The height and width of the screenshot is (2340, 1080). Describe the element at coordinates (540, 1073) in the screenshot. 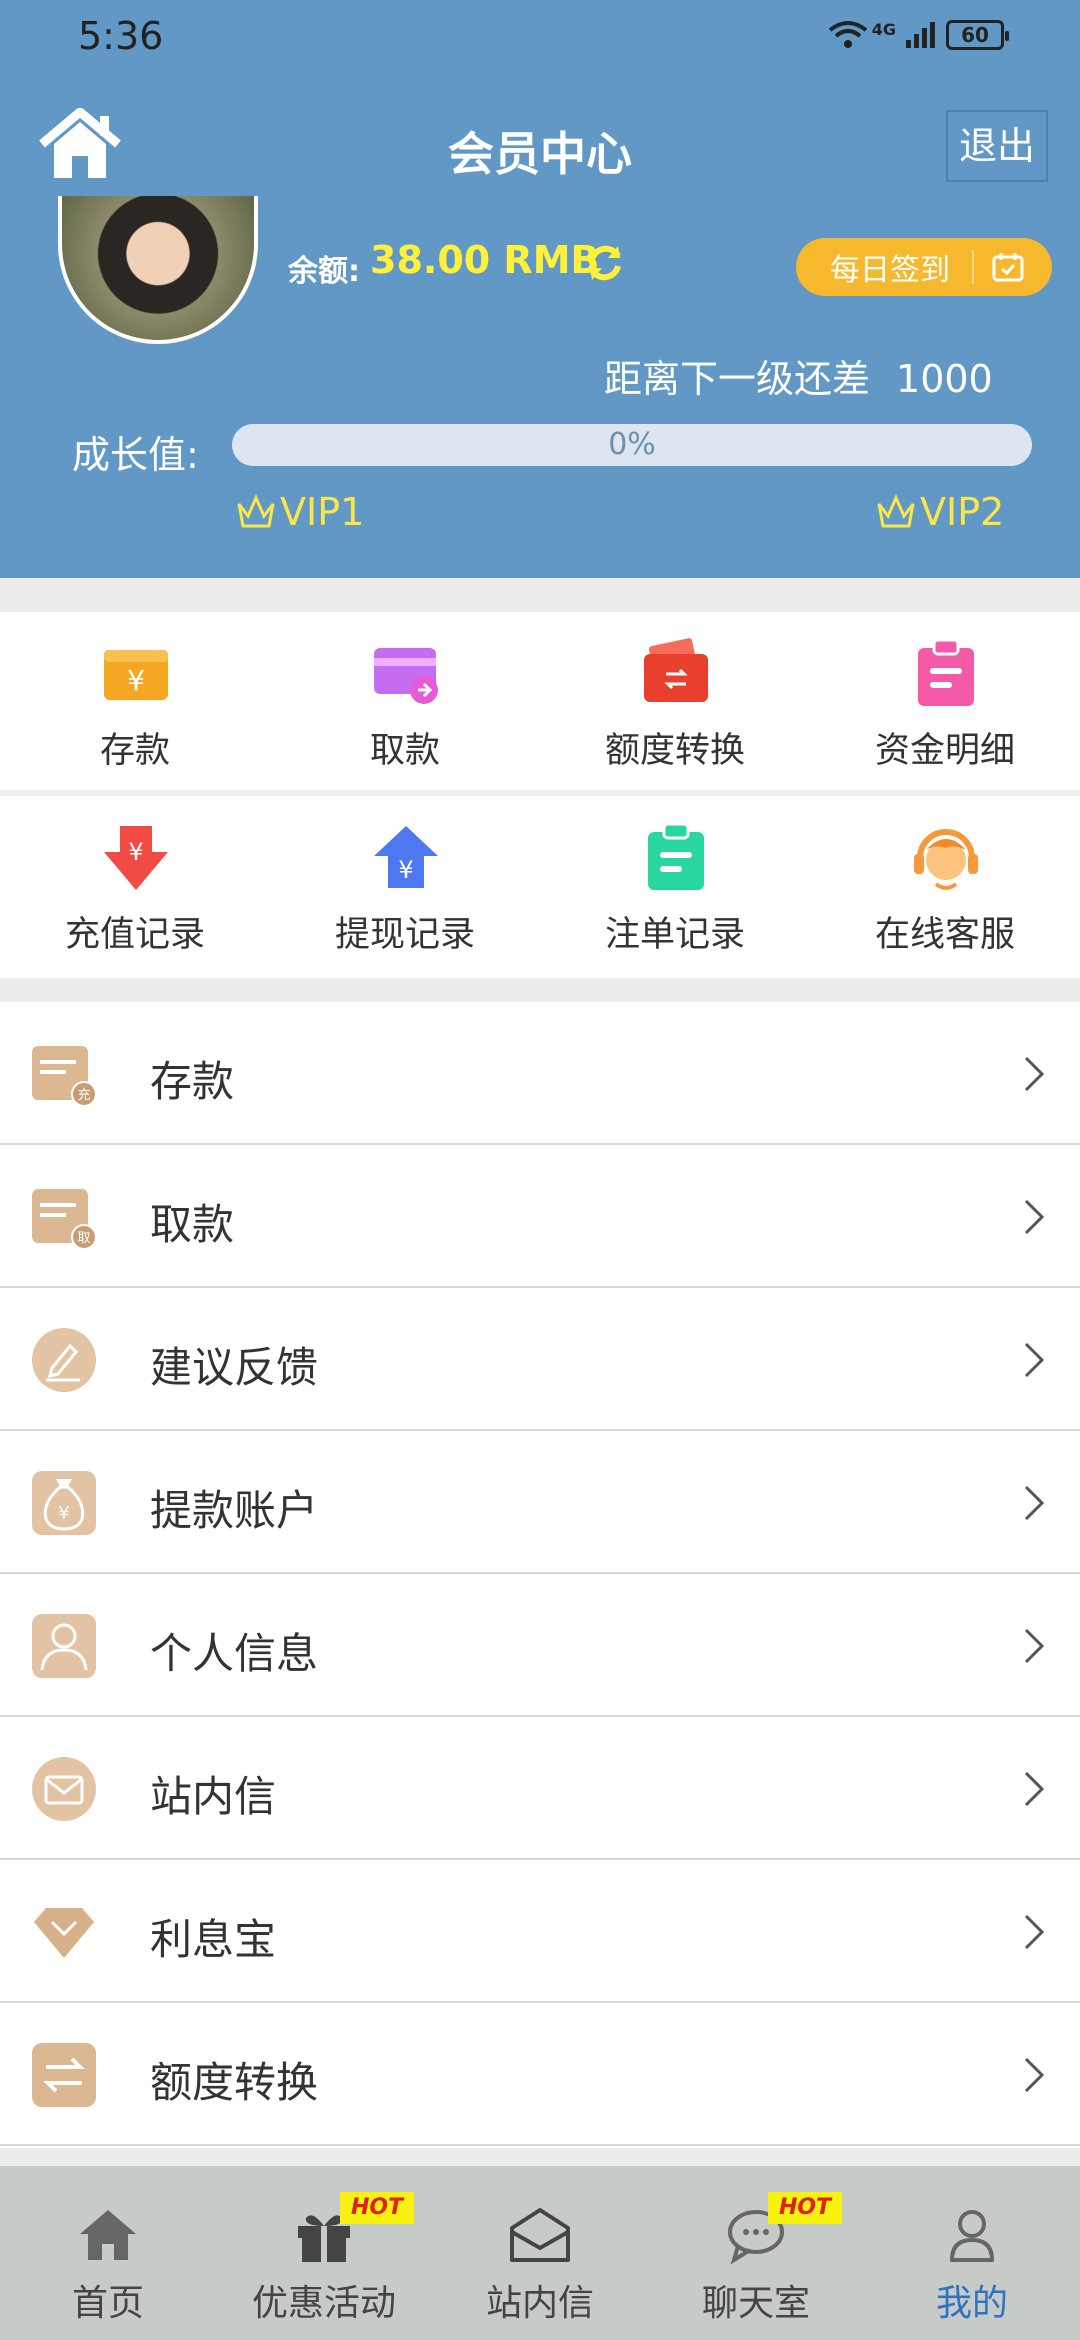

I see `list-item-deposit: 充 存款` at that location.